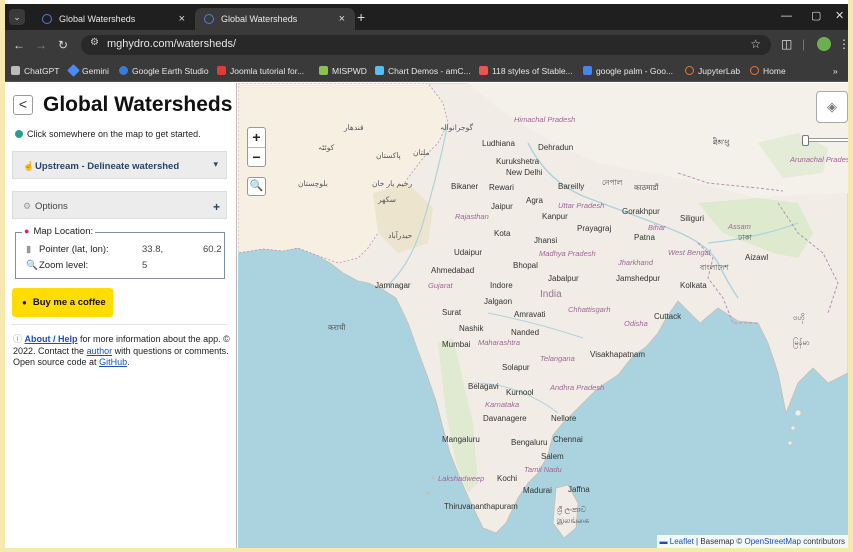  What do you see at coordinates (88, 71) in the screenshot?
I see `bookmark-gemini: Gemini` at bounding box center [88, 71].